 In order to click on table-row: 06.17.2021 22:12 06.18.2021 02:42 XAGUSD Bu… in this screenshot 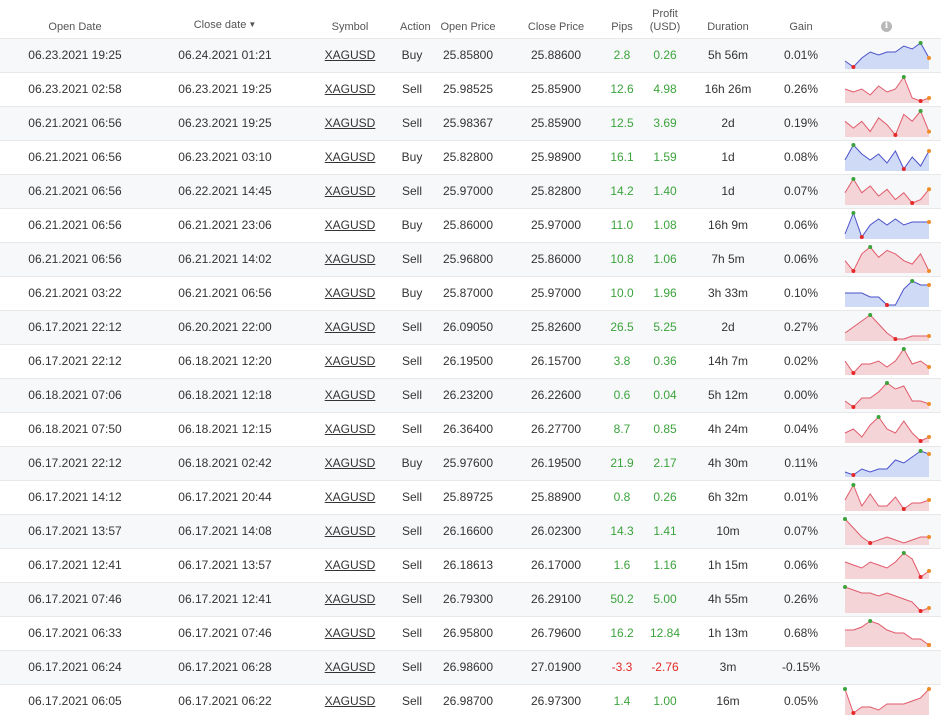, I will do `click(470, 462)`.